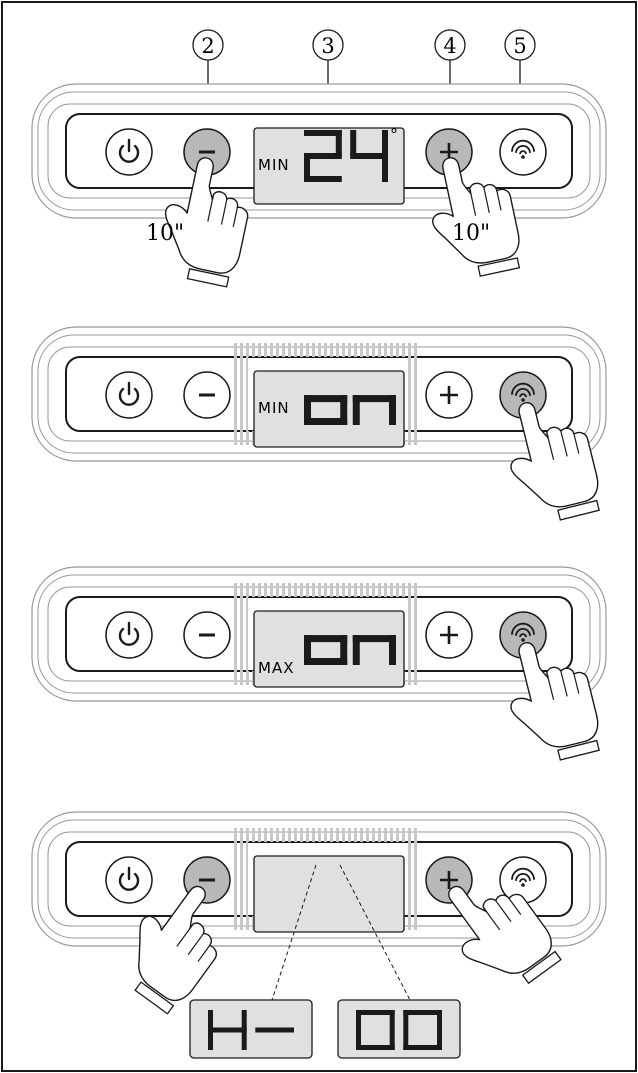  What do you see at coordinates (471, 233) in the screenshot?
I see `press-duration-right: 10"` at bounding box center [471, 233].